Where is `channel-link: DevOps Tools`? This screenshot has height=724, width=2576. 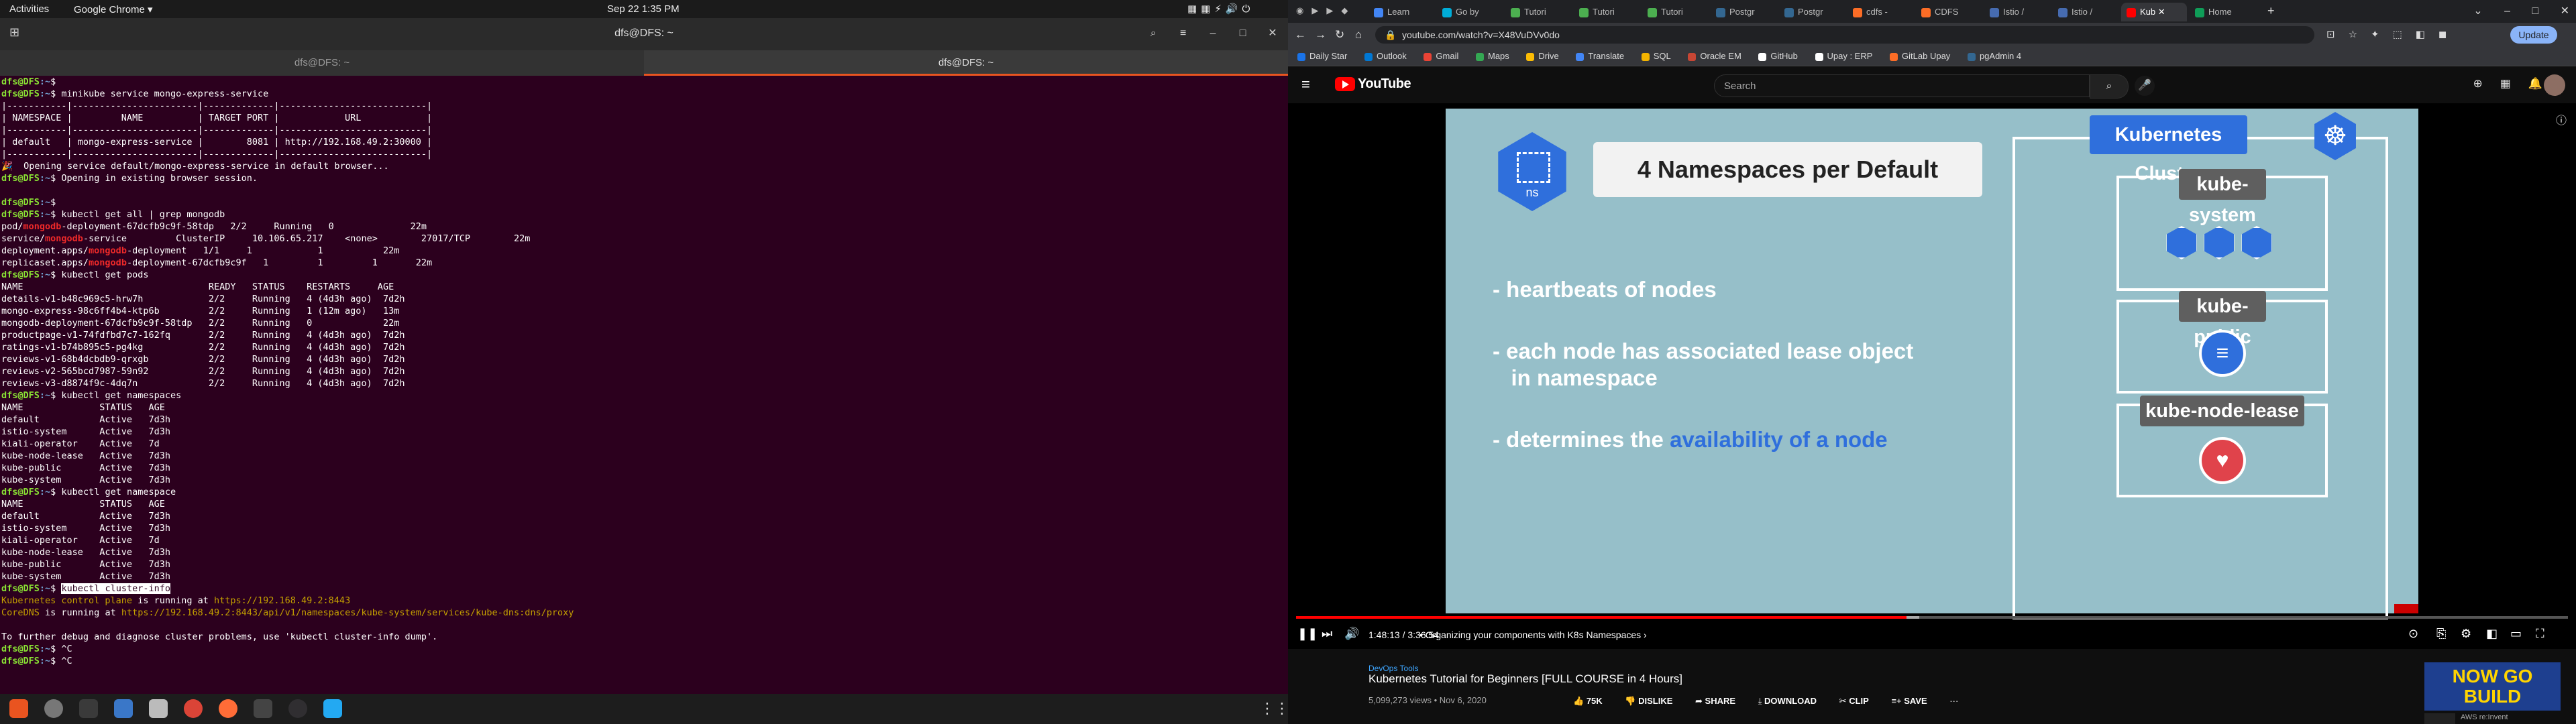 channel-link: DevOps Tools is located at coordinates (1393, 668).